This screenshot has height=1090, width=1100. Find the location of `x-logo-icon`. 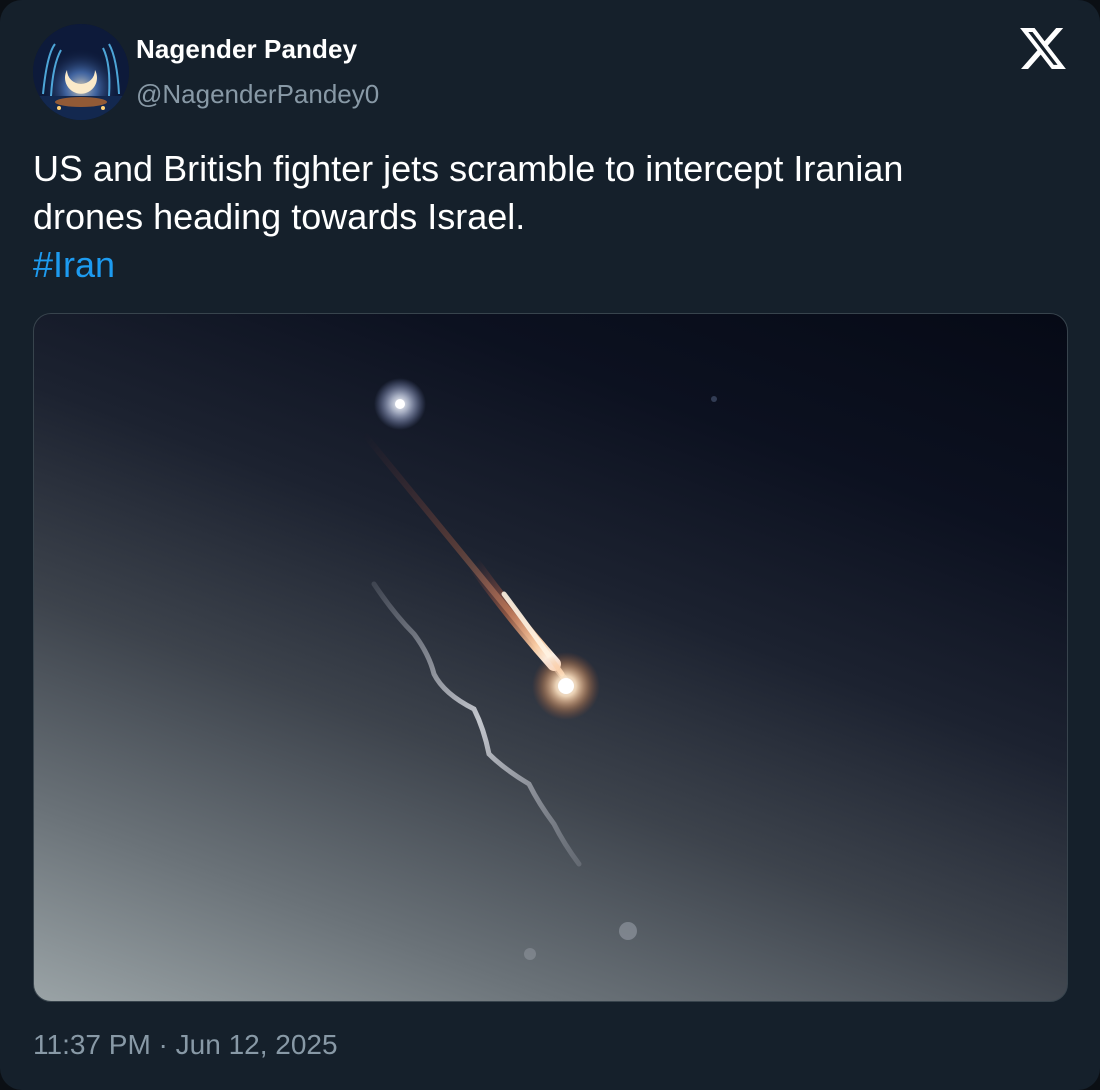

x-logo-icon is located at coordinates (1043, 49).